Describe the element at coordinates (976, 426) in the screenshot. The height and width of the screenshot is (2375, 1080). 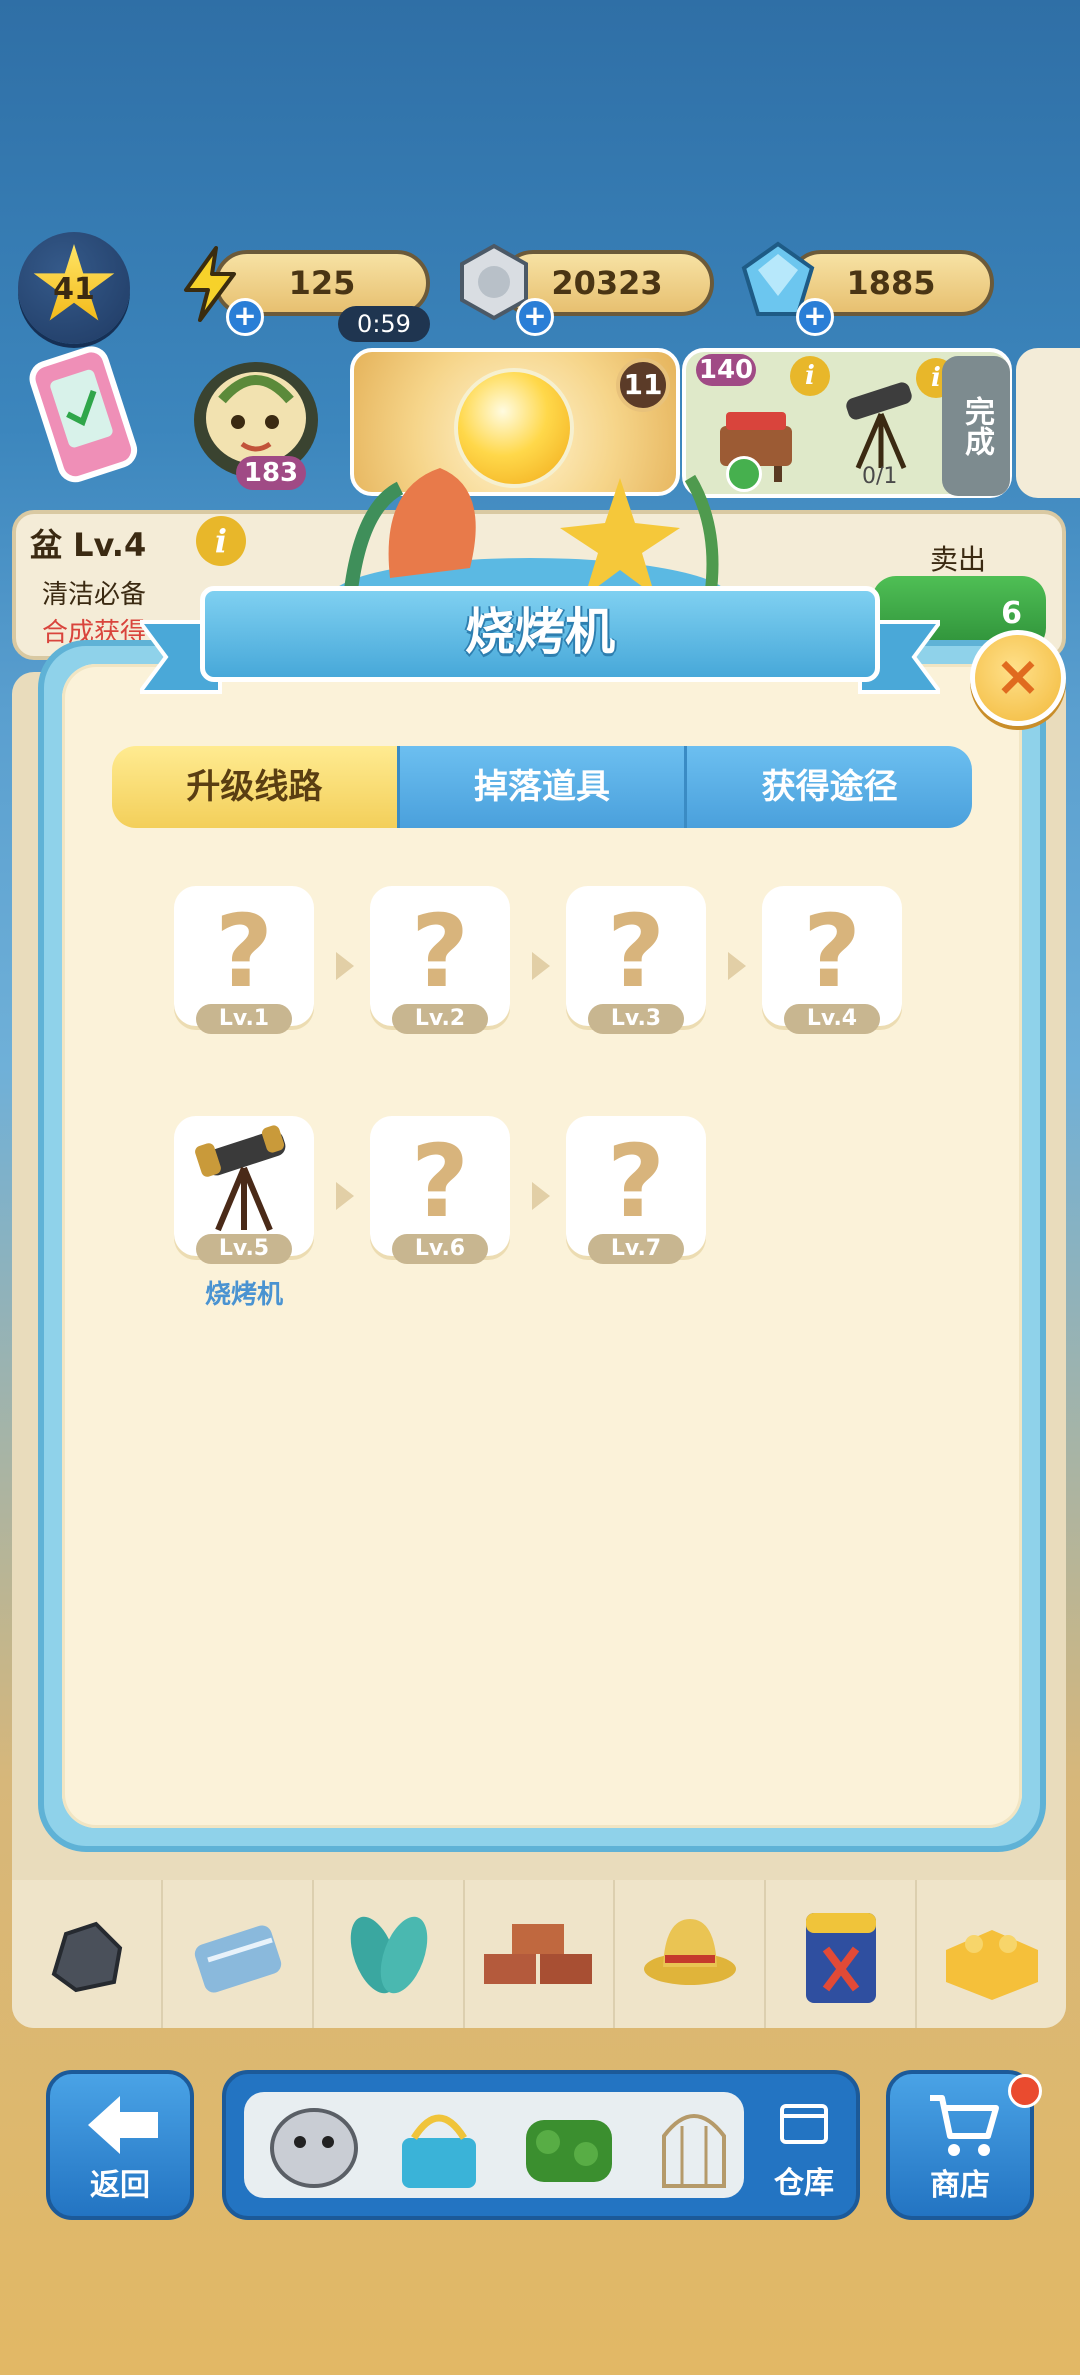
I see `complete-task-button: 完成` at that location.